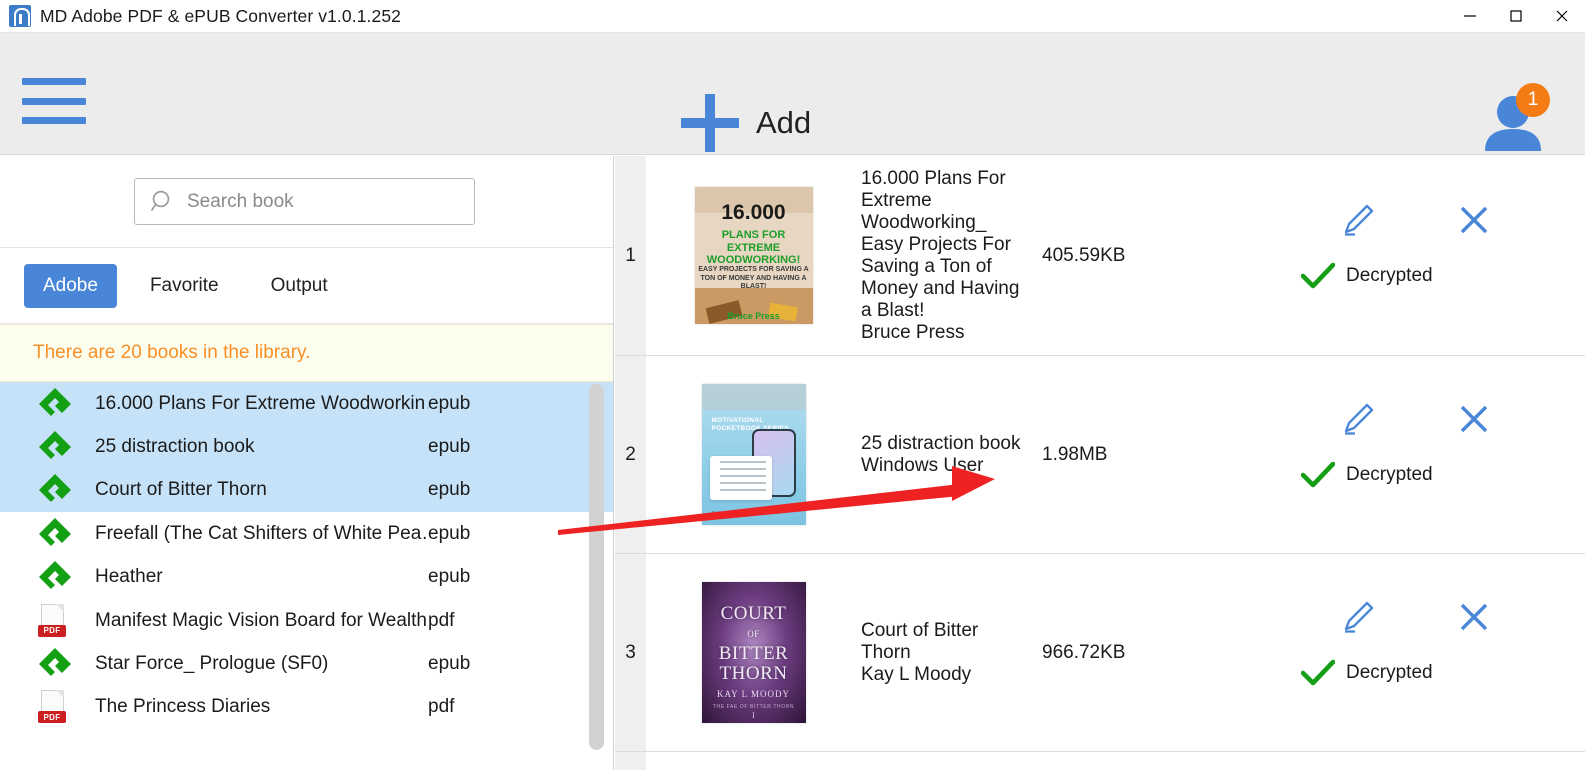 This screenshot has width=1585, height=770. Describe the element at coordinates (1075, 454) in the screenshot. I see `book-size: 1.98MB` at that location.